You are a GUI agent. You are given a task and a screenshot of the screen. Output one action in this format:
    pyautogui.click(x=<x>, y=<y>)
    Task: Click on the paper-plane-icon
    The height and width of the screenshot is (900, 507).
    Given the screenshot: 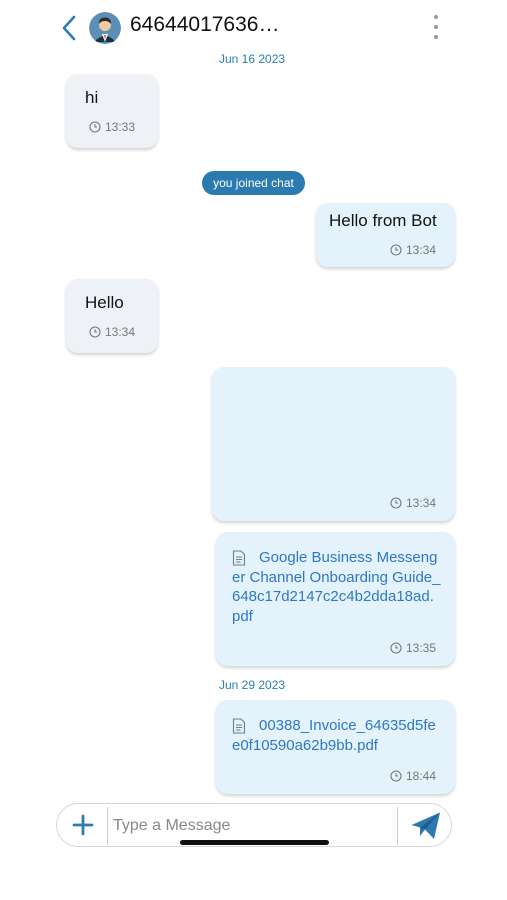 What is the action you would take?
    pyautogui.click(x=425, y=825)
    